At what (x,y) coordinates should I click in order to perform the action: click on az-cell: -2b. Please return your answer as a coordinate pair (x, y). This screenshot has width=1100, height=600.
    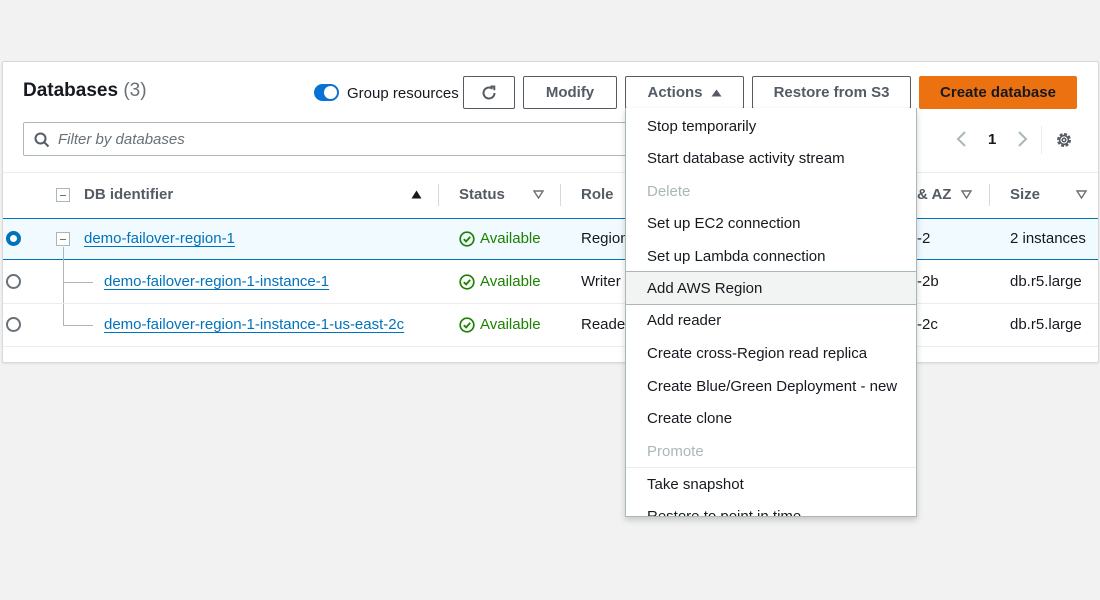
    Looking at the image, I should click on (928, 281).